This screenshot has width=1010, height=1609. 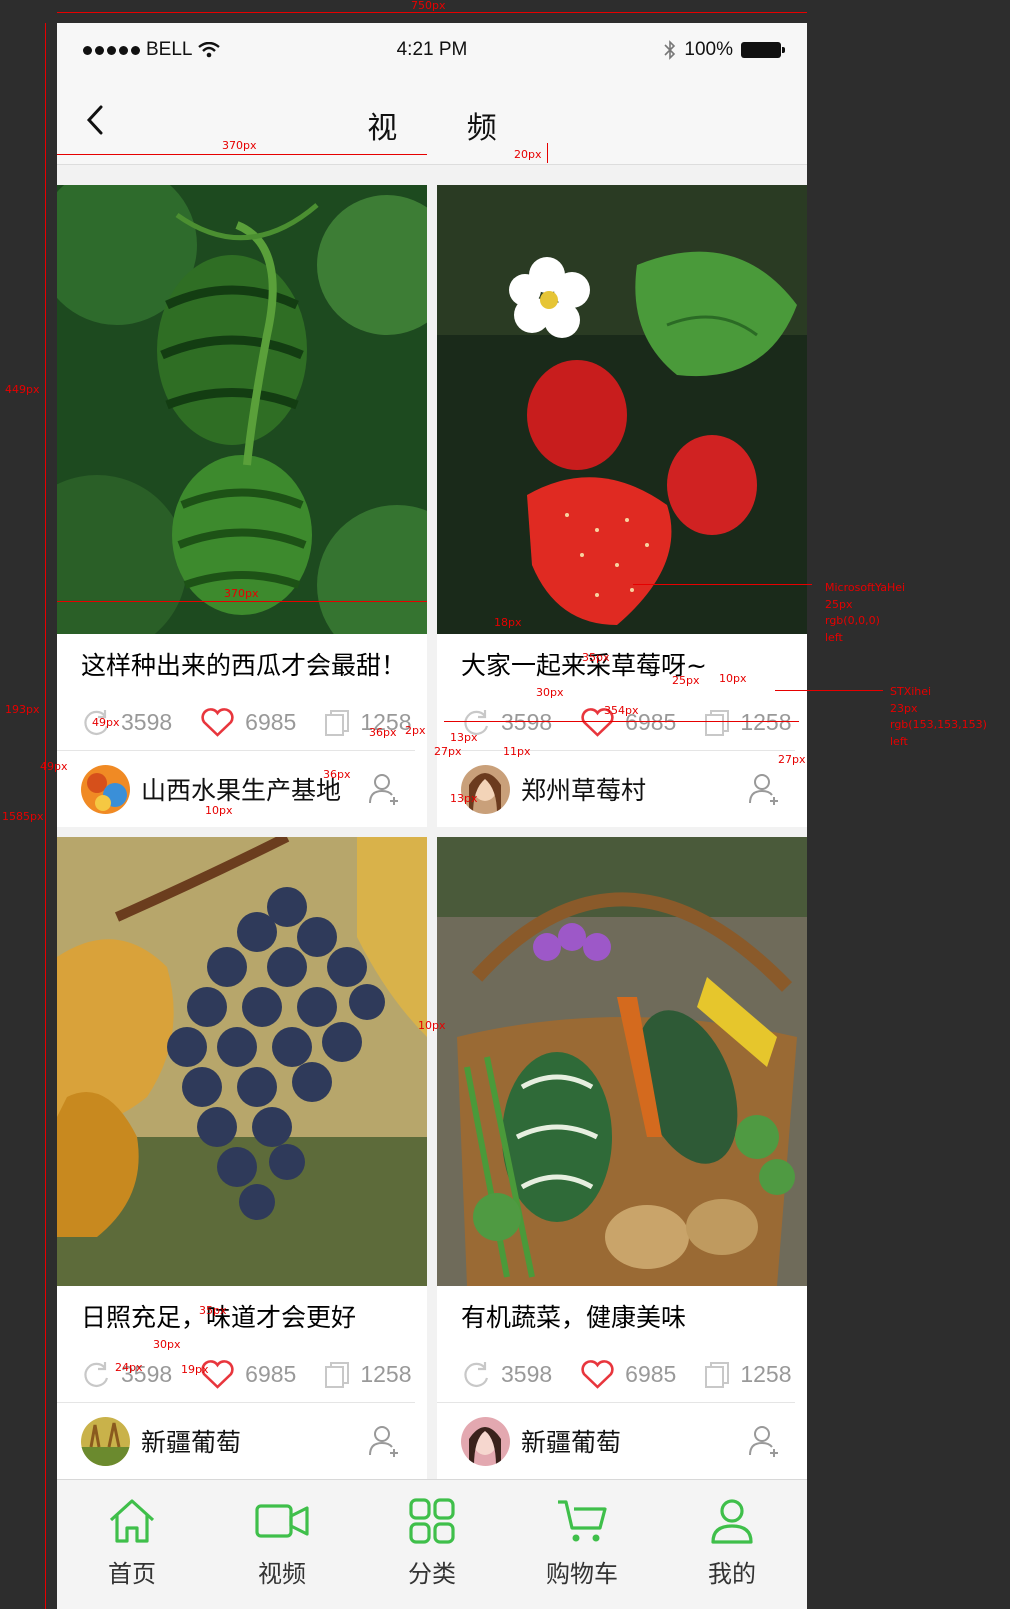 I want to click on height-dimension-line, so click(x=45, y=816).